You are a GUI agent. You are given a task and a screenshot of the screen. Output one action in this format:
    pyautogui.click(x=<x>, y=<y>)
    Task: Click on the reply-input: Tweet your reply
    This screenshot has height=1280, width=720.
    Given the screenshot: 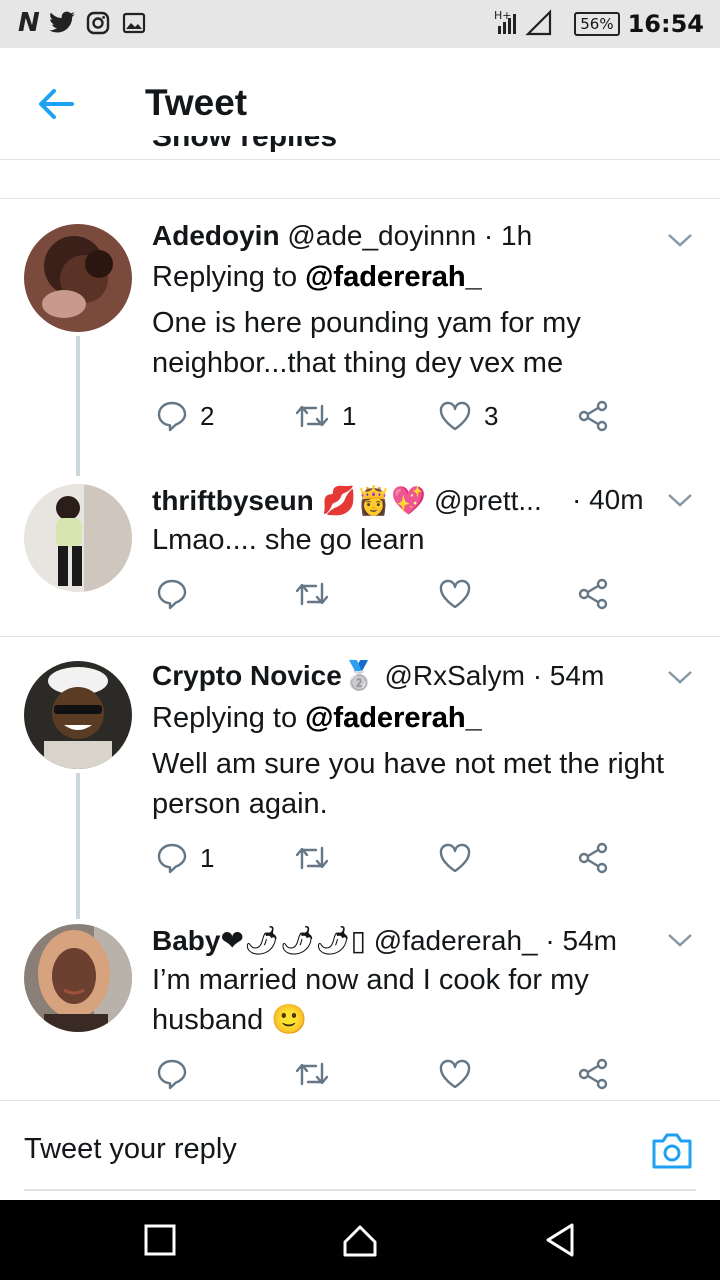 What is the action you would take?
    pyautogui.click(x=130, y=1149)
    